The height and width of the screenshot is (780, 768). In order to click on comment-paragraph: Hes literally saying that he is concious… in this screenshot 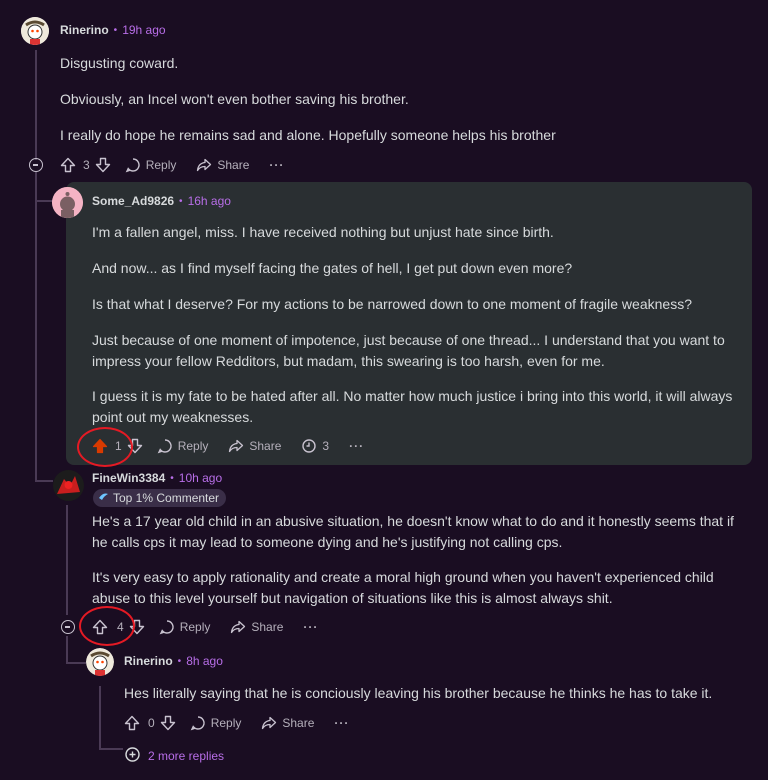, I will do `click(418, 693)`.